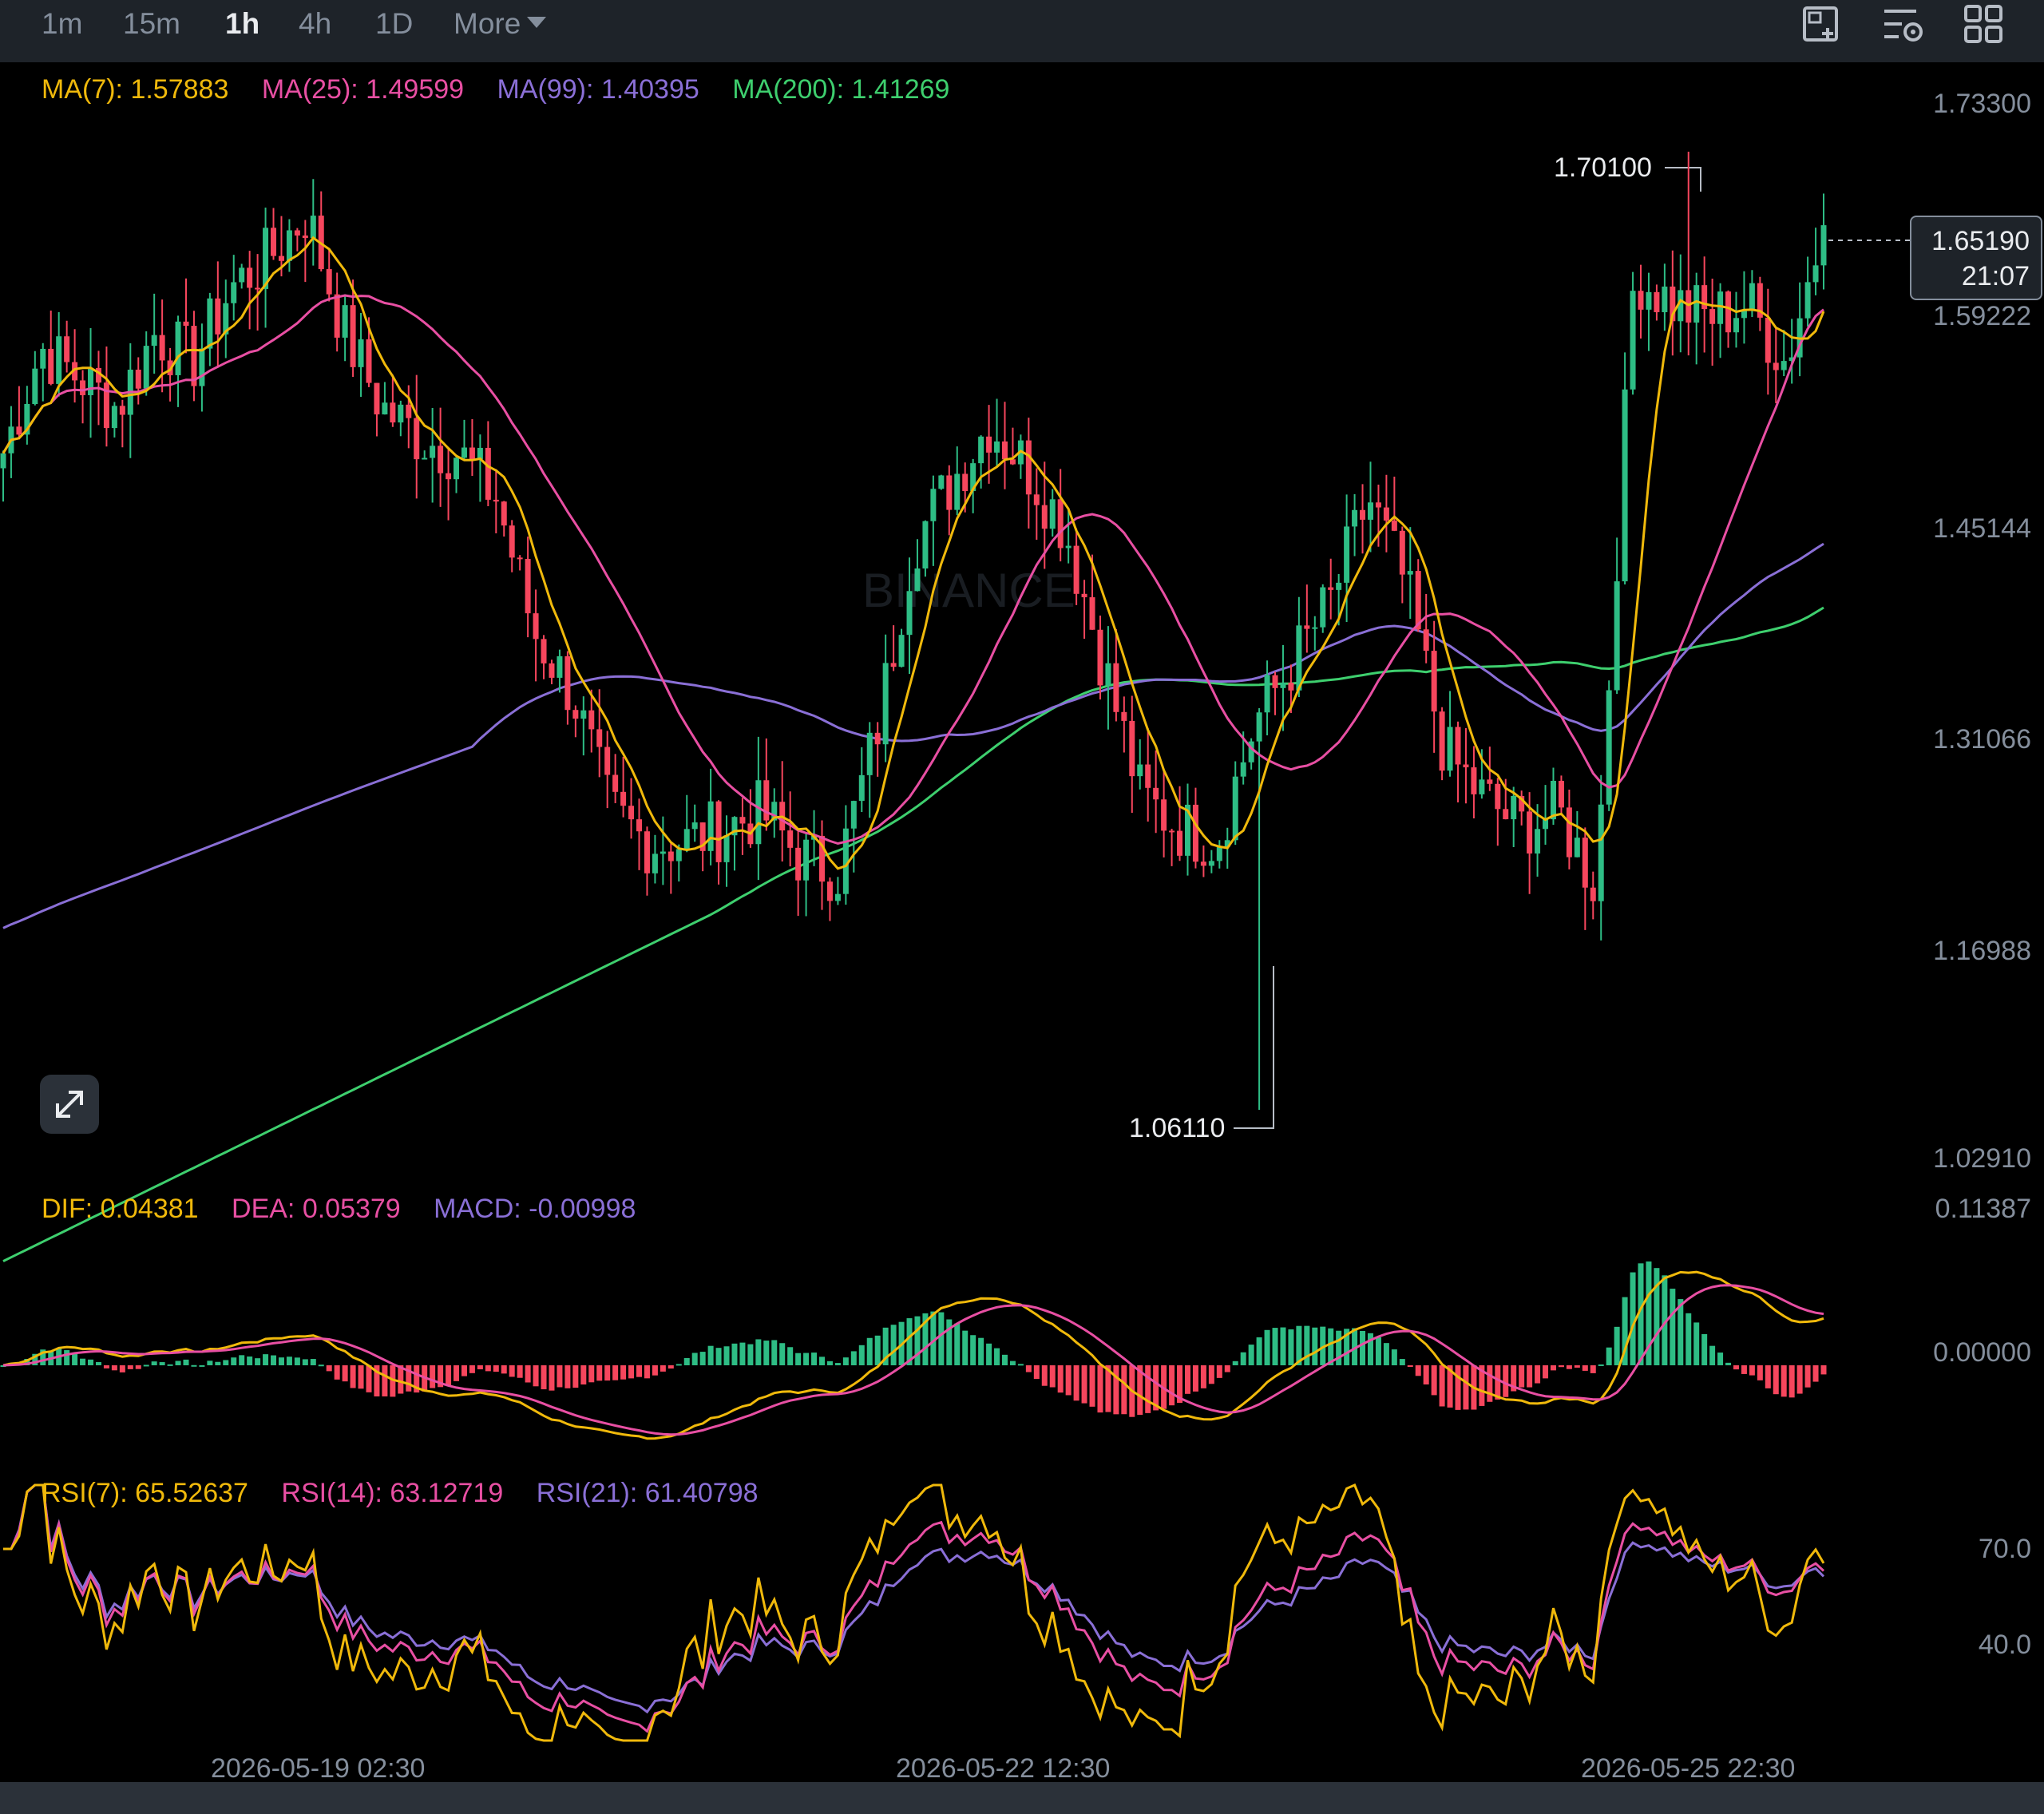 This screenshot has width=2044, height=1814. I want to click on rsi21-line, so click(914, 1598).